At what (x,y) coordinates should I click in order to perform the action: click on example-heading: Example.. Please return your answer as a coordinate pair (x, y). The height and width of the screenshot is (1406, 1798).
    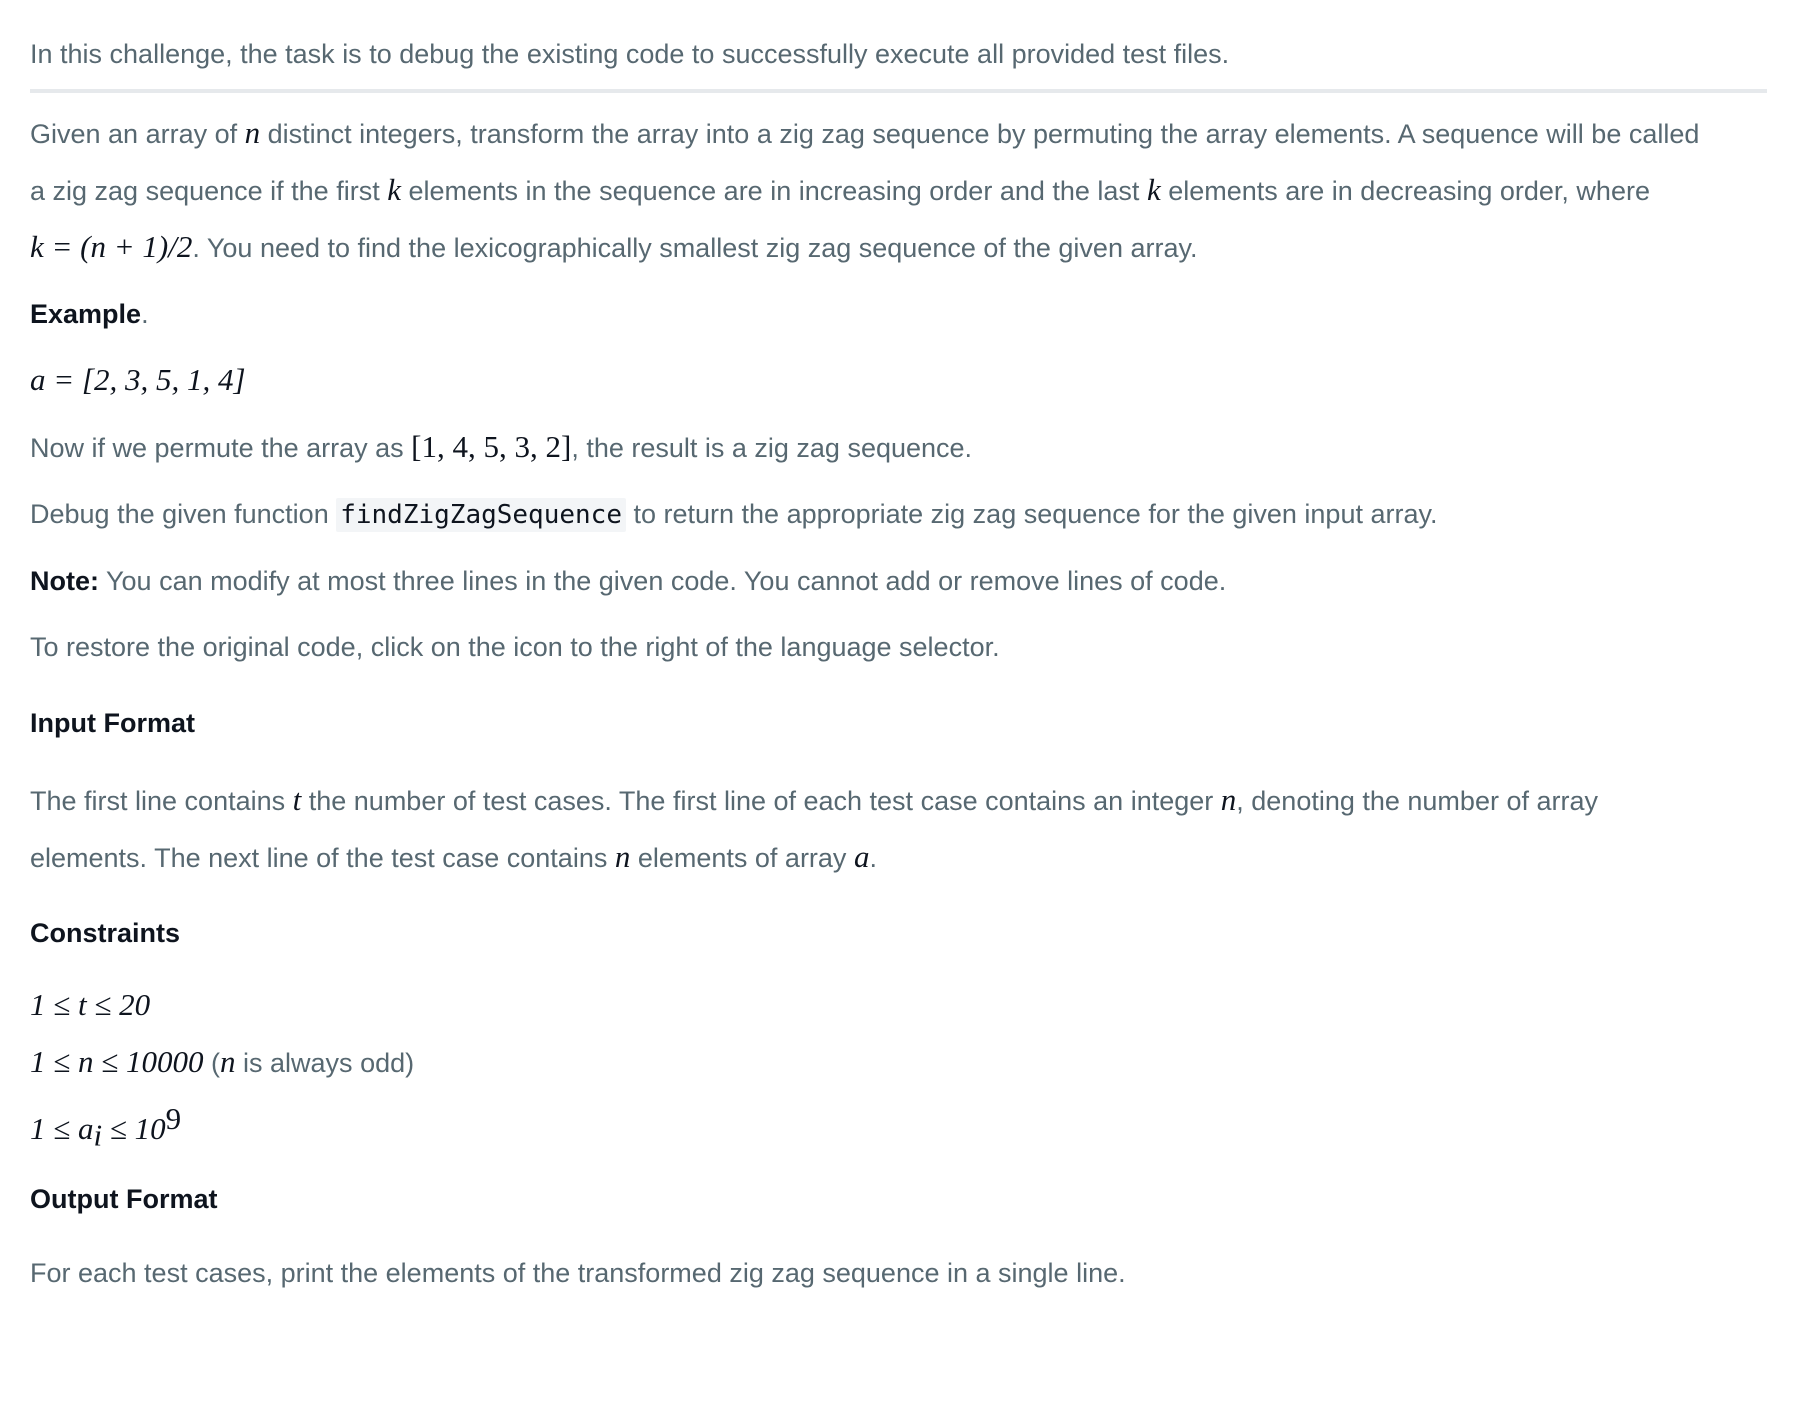
    Looking at the image, I should click on (89, 314).